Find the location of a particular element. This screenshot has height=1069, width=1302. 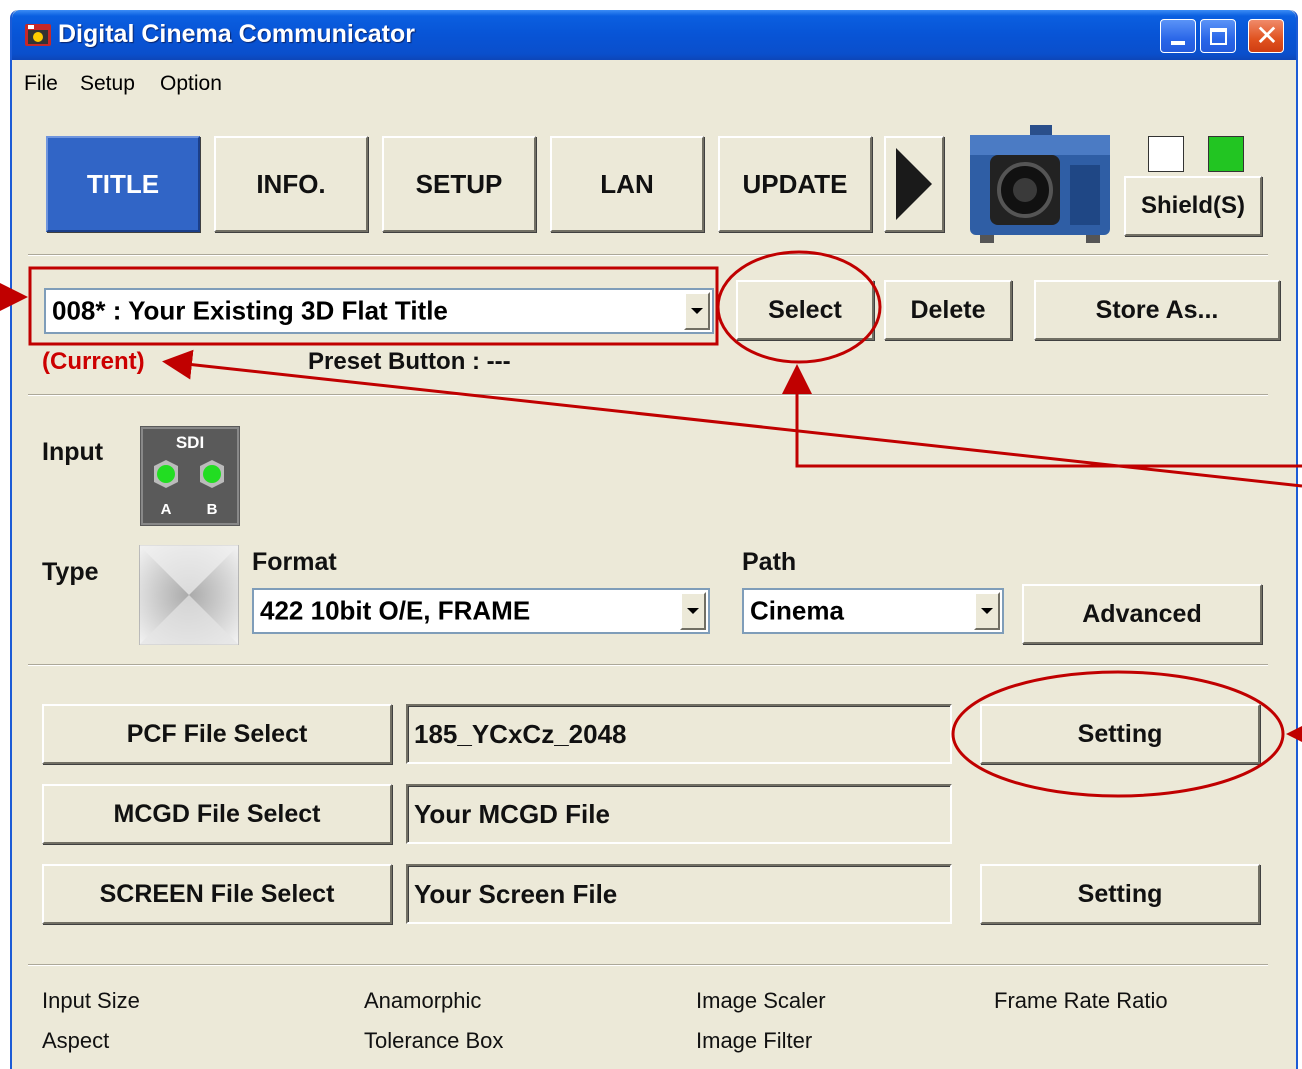

maximize-button is located at coordinates (1218, 36).